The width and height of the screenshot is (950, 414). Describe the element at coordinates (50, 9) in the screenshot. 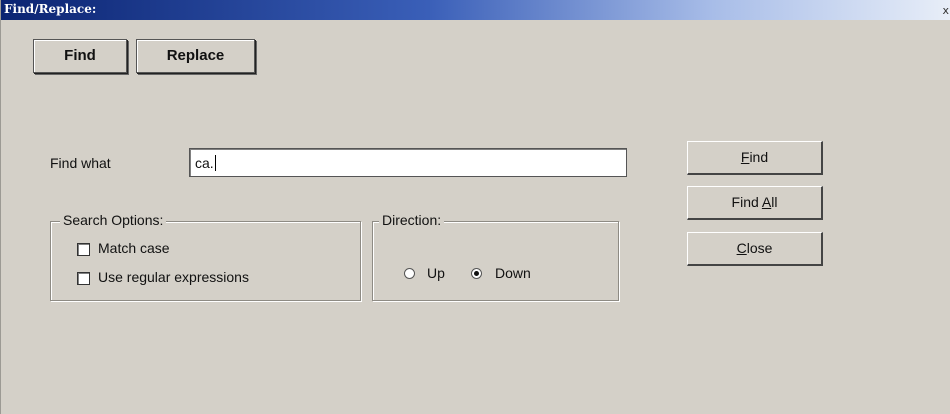

I see `window-title: Find/Replace:` at that location.